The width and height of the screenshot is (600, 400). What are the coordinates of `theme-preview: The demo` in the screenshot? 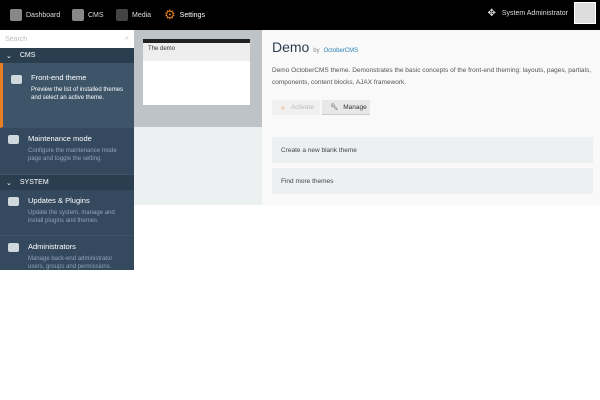 It's located at (198, 78).